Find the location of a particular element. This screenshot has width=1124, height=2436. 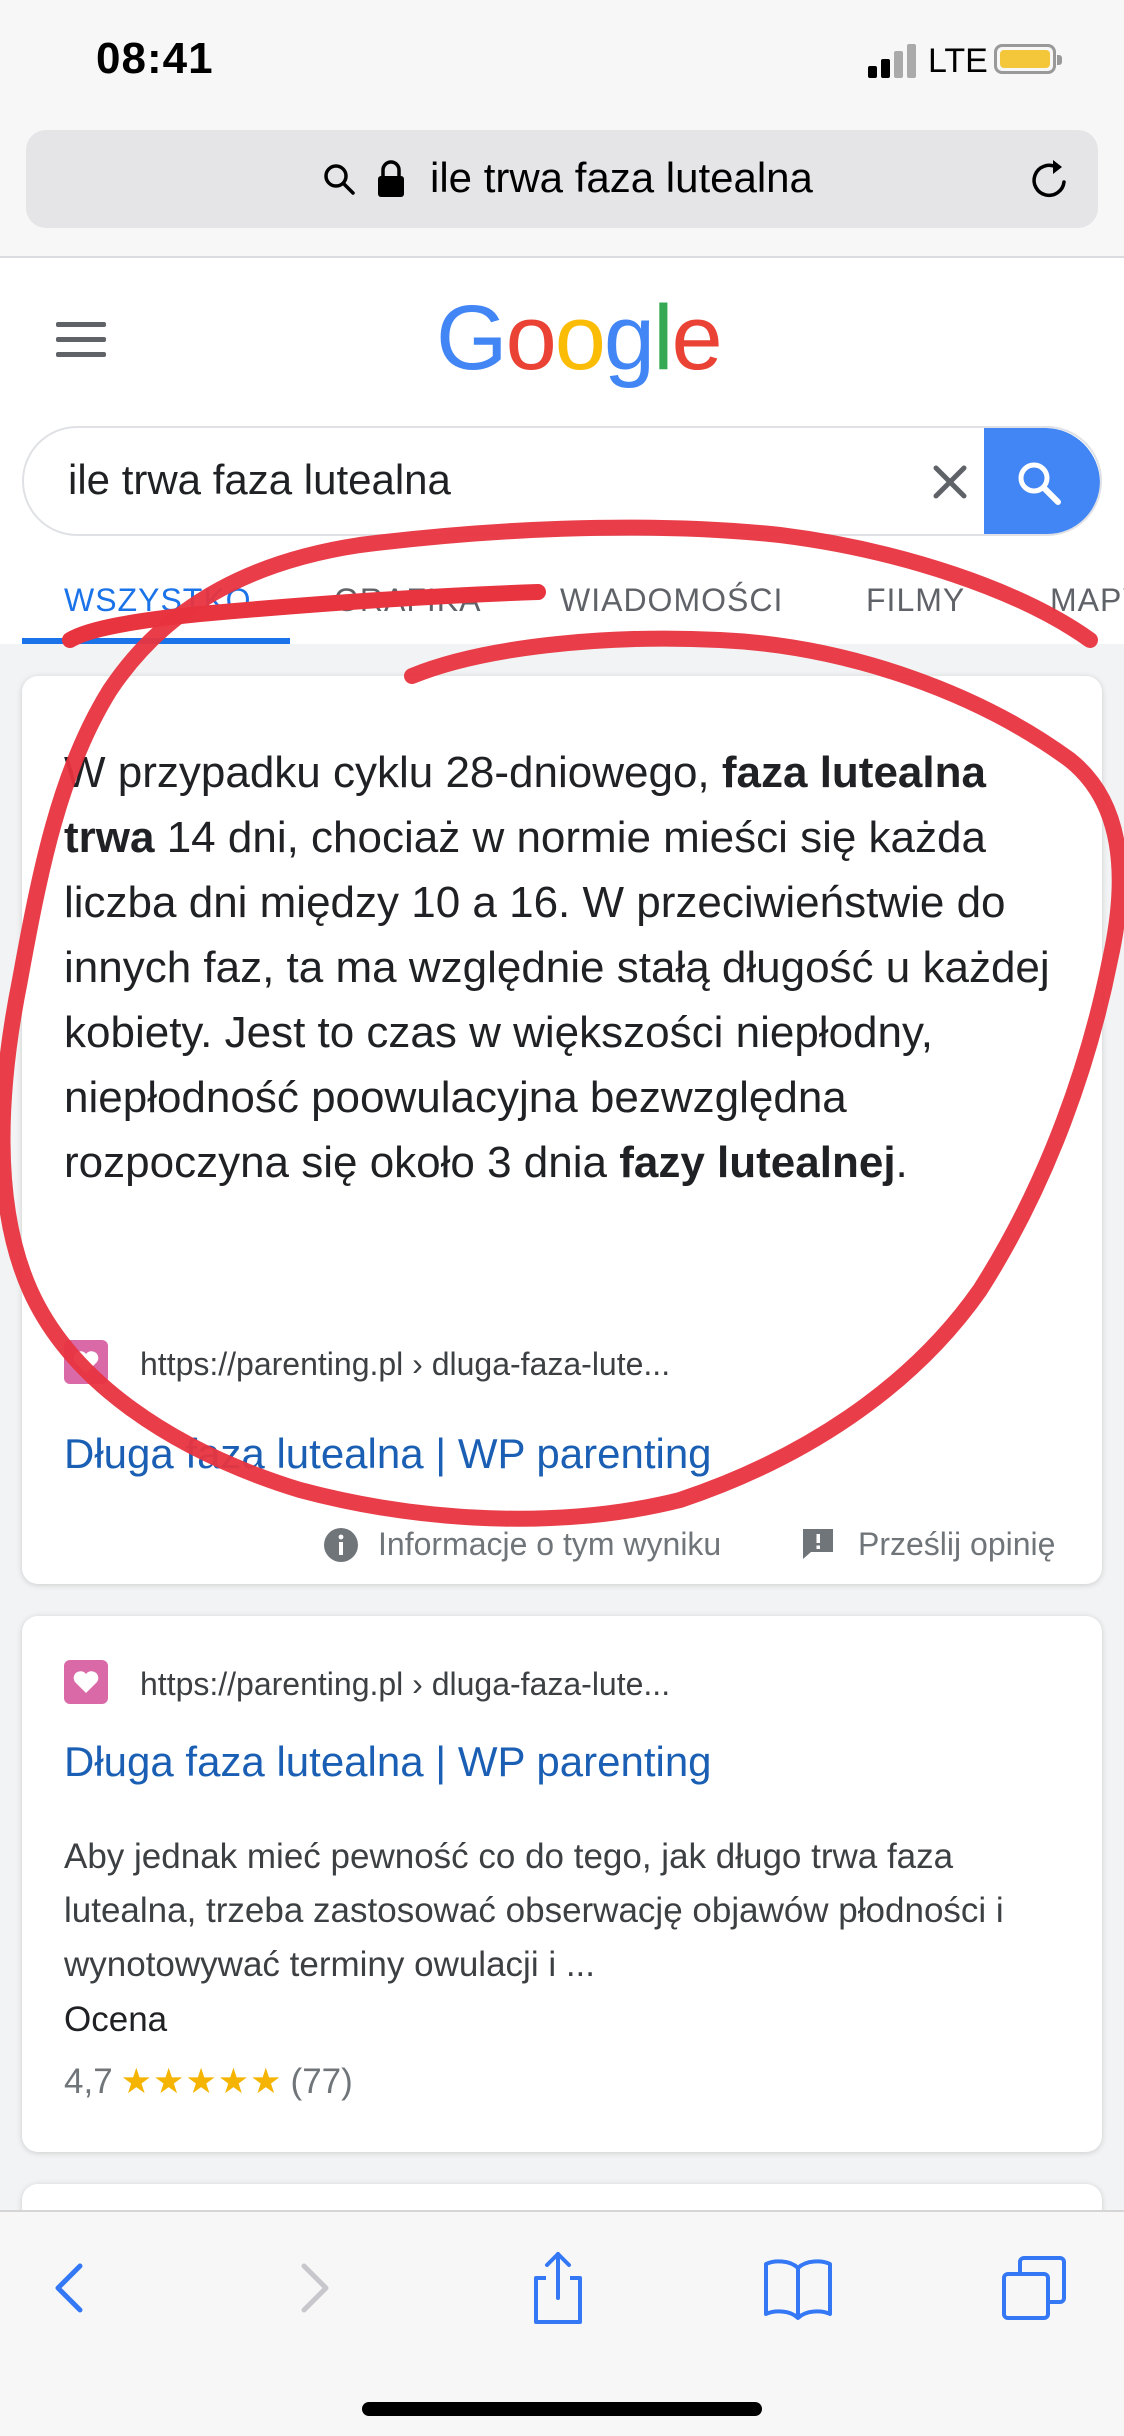

tab-all: WSZYSTKO is located at coordinates (158, 600).